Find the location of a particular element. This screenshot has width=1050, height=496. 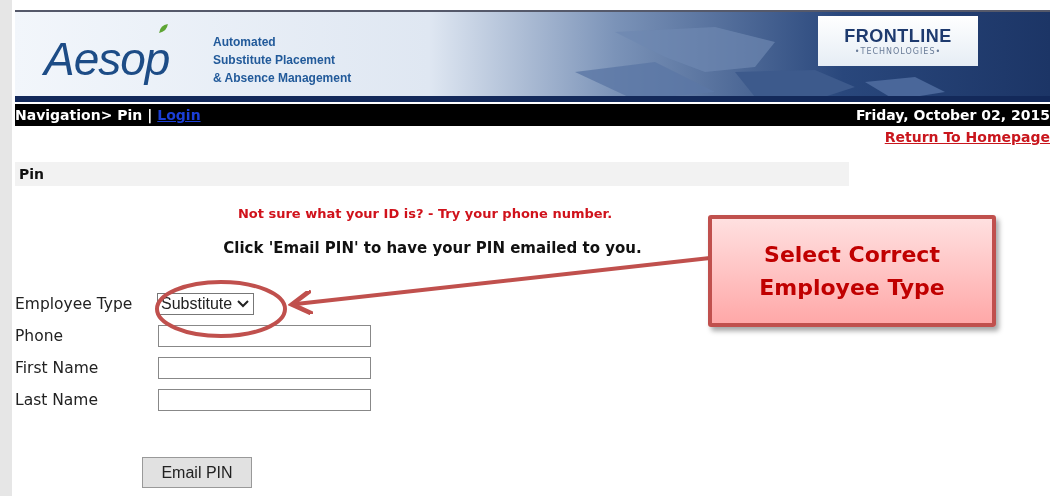

partner-logo: FRONTLINE is located at coordinates (898, 36).